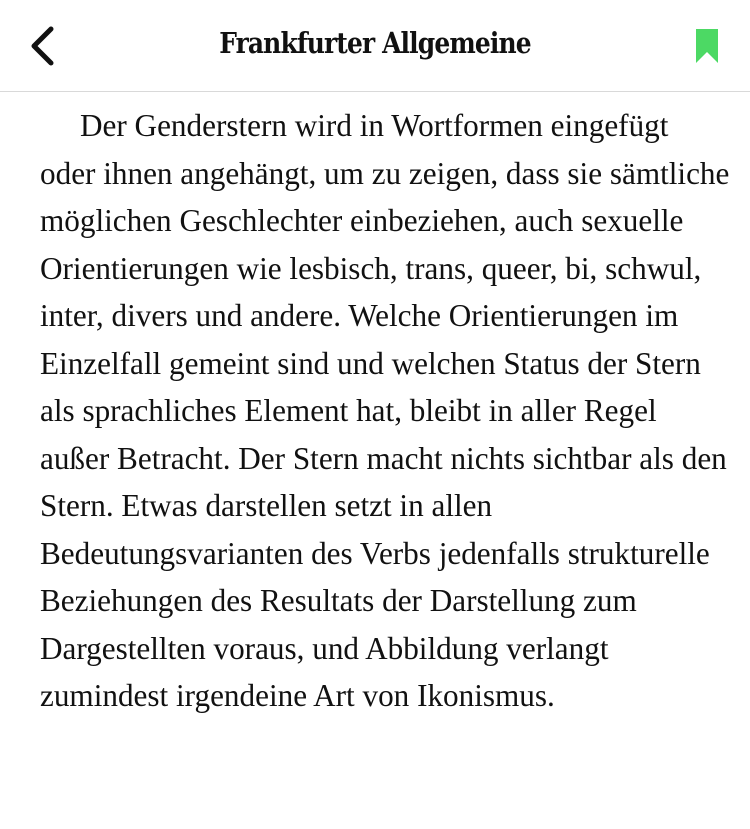 This screenshot has height=829, width=750. Describe the element at coordinates (375, 43) in the screenshot. I see `publication-masthead: Frankfurter Allgemeine` at that location.